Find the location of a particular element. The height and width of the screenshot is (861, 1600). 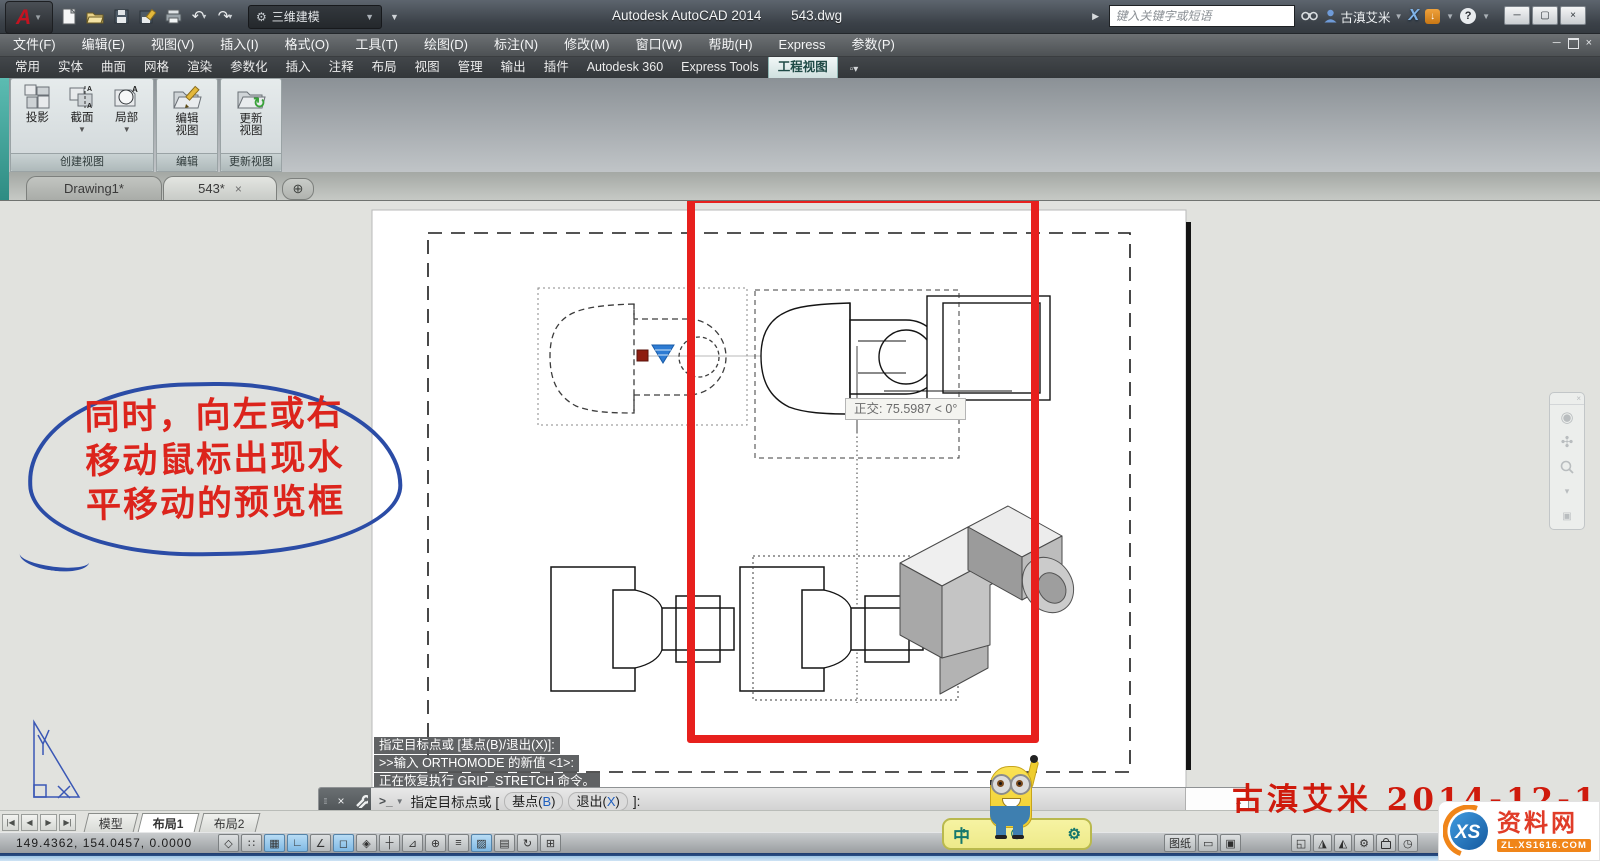

update-view-button: ↻ 更新视图 is located at coordinates (251, 109).